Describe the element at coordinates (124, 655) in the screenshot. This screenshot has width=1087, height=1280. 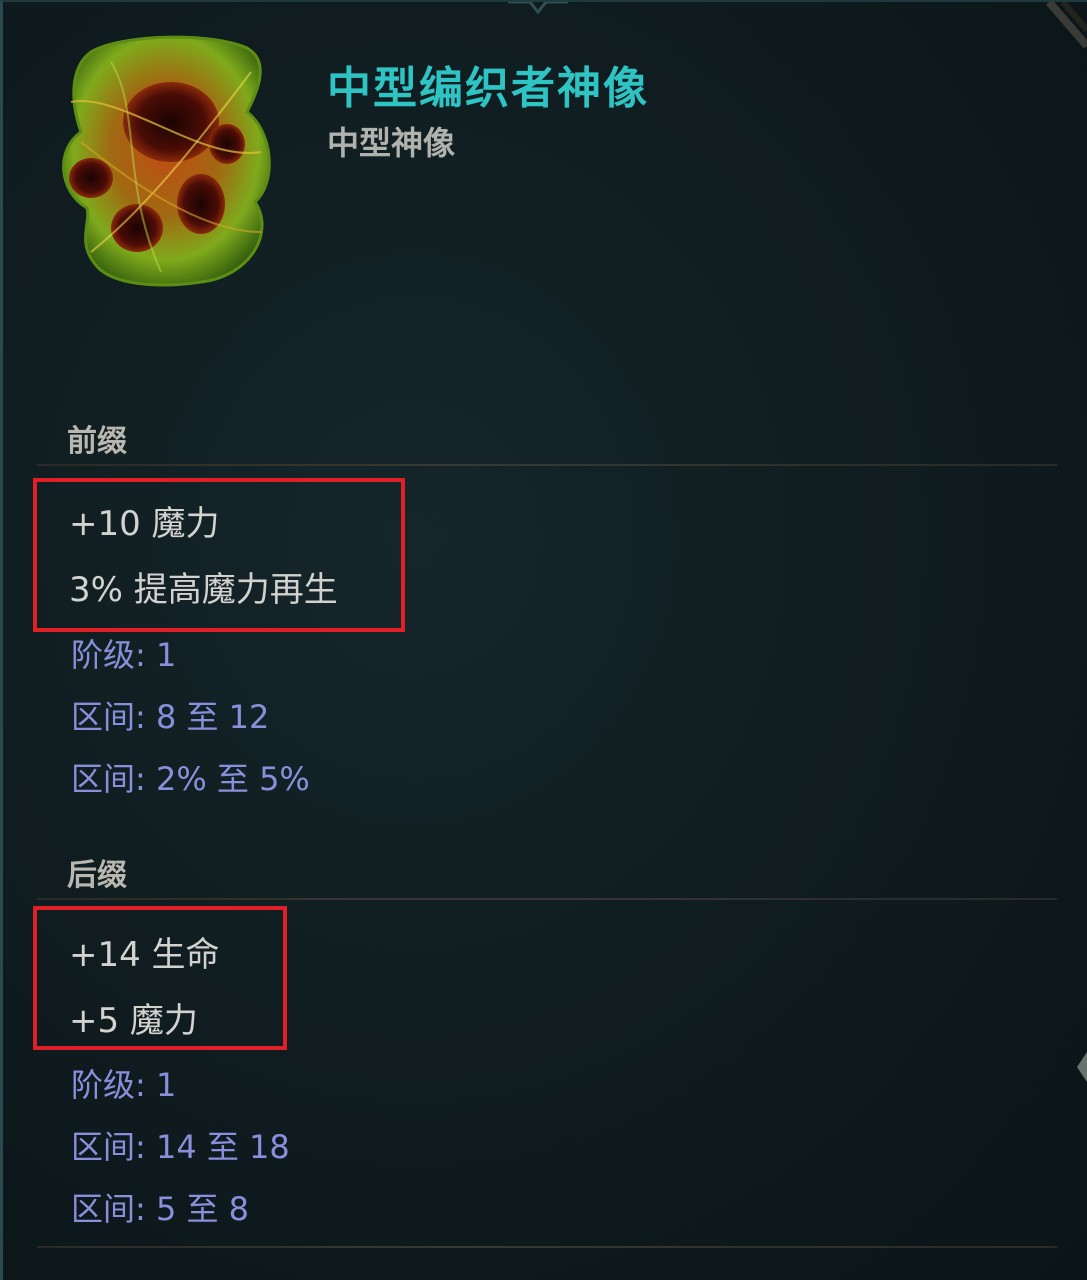
I see `prefix-tier: 阶级: 1` at that location.